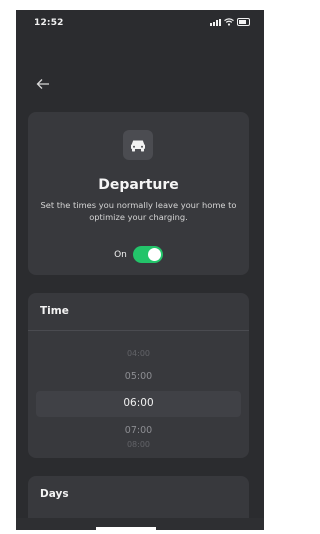 The width and height of the screenshot is (320, 534). I want to click on time-picker: 04:00 05:00 06:00 07:00 08:00, so click(138, 395).